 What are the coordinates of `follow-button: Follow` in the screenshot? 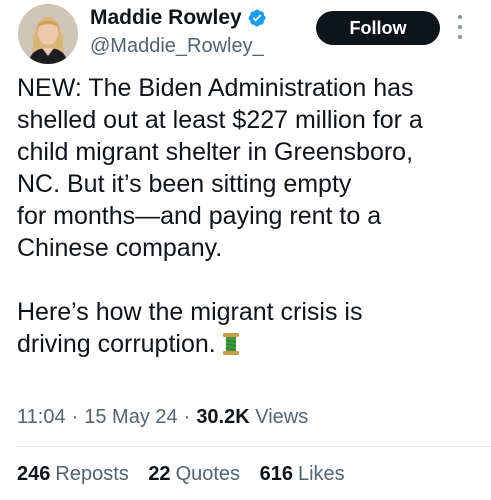 It's located at (378, 28).